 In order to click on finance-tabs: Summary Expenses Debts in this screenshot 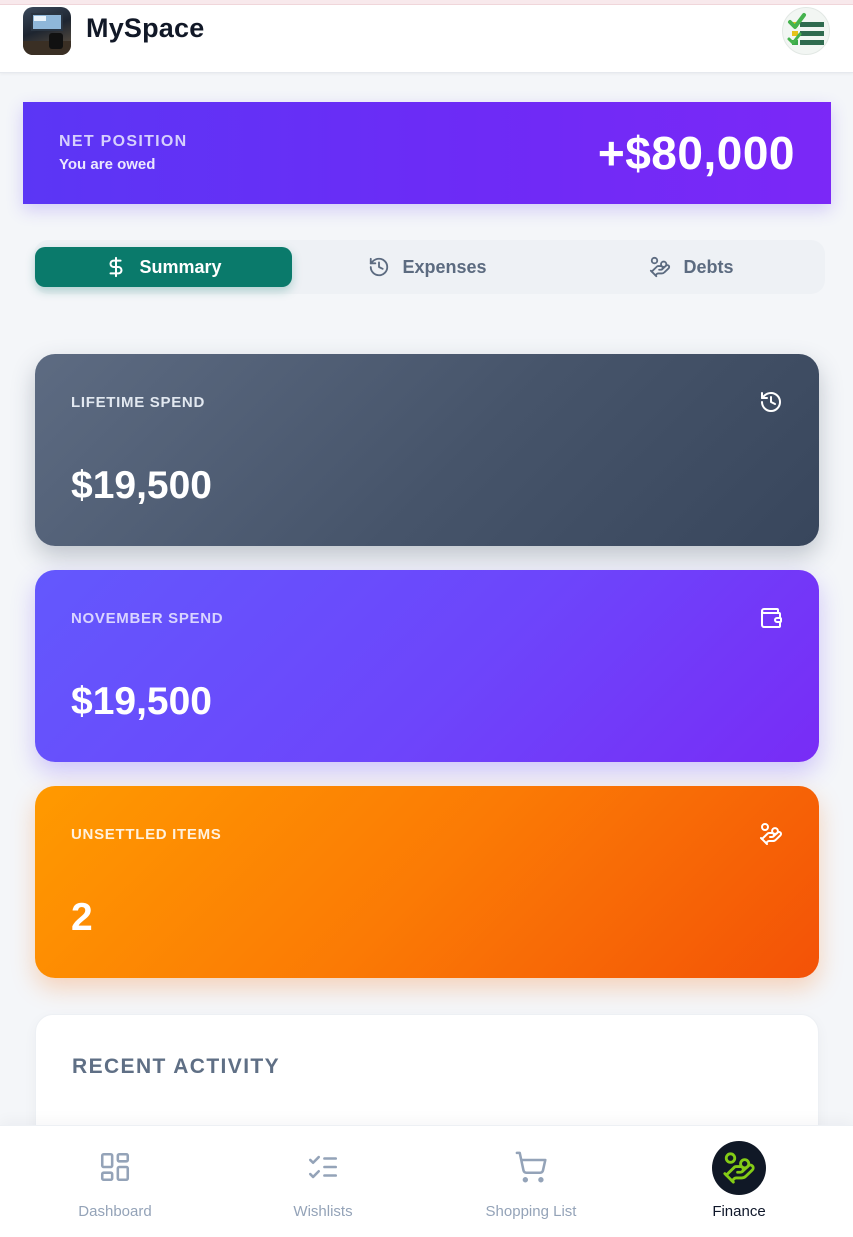, I will do `click(429, 267)`.